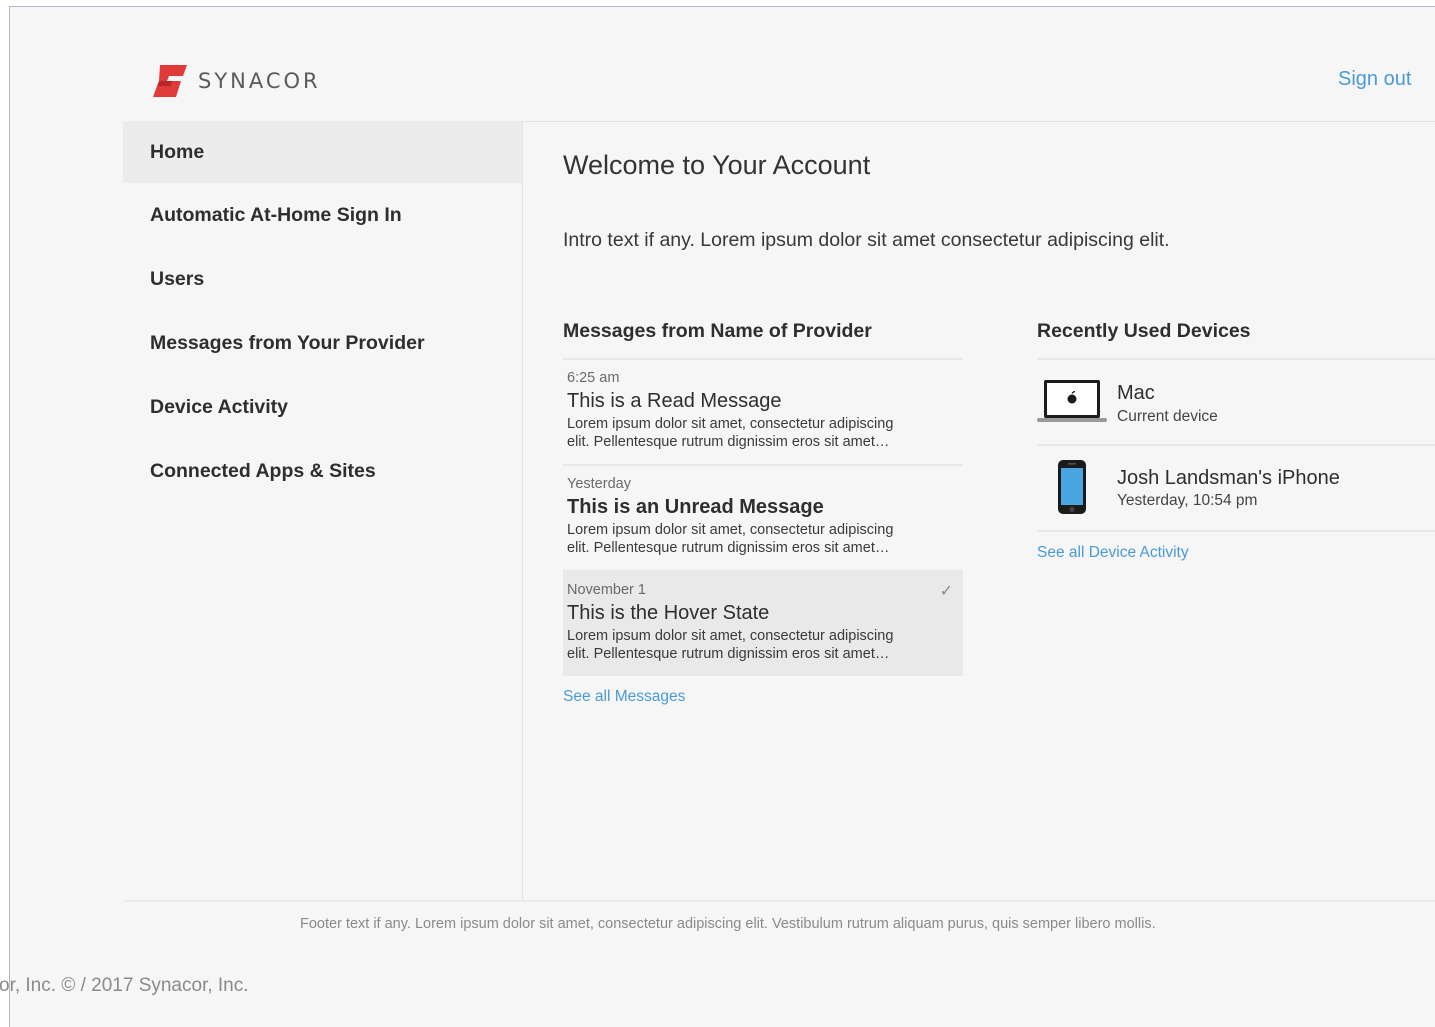 This screenshot has width=1435, height=1027. I want to click on header-divider, so click(979, 121).